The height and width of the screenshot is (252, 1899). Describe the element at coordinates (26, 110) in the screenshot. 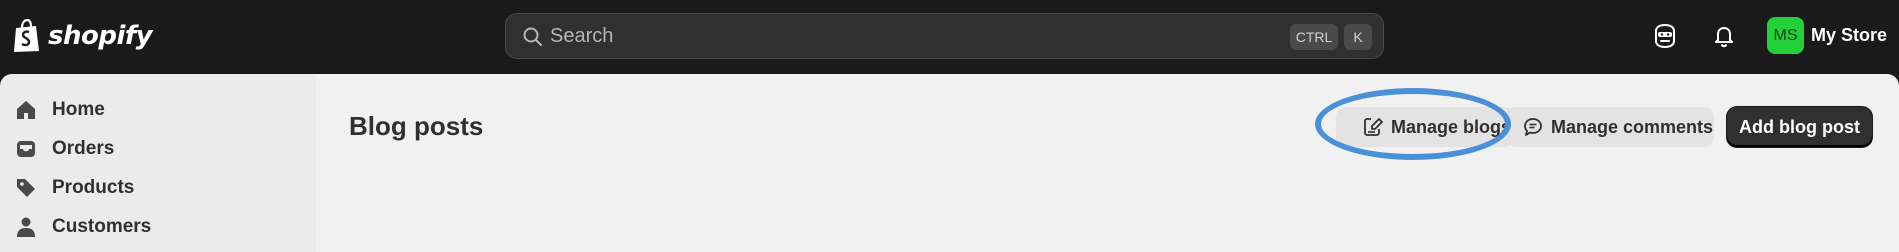

I see `home-icon` at that location.